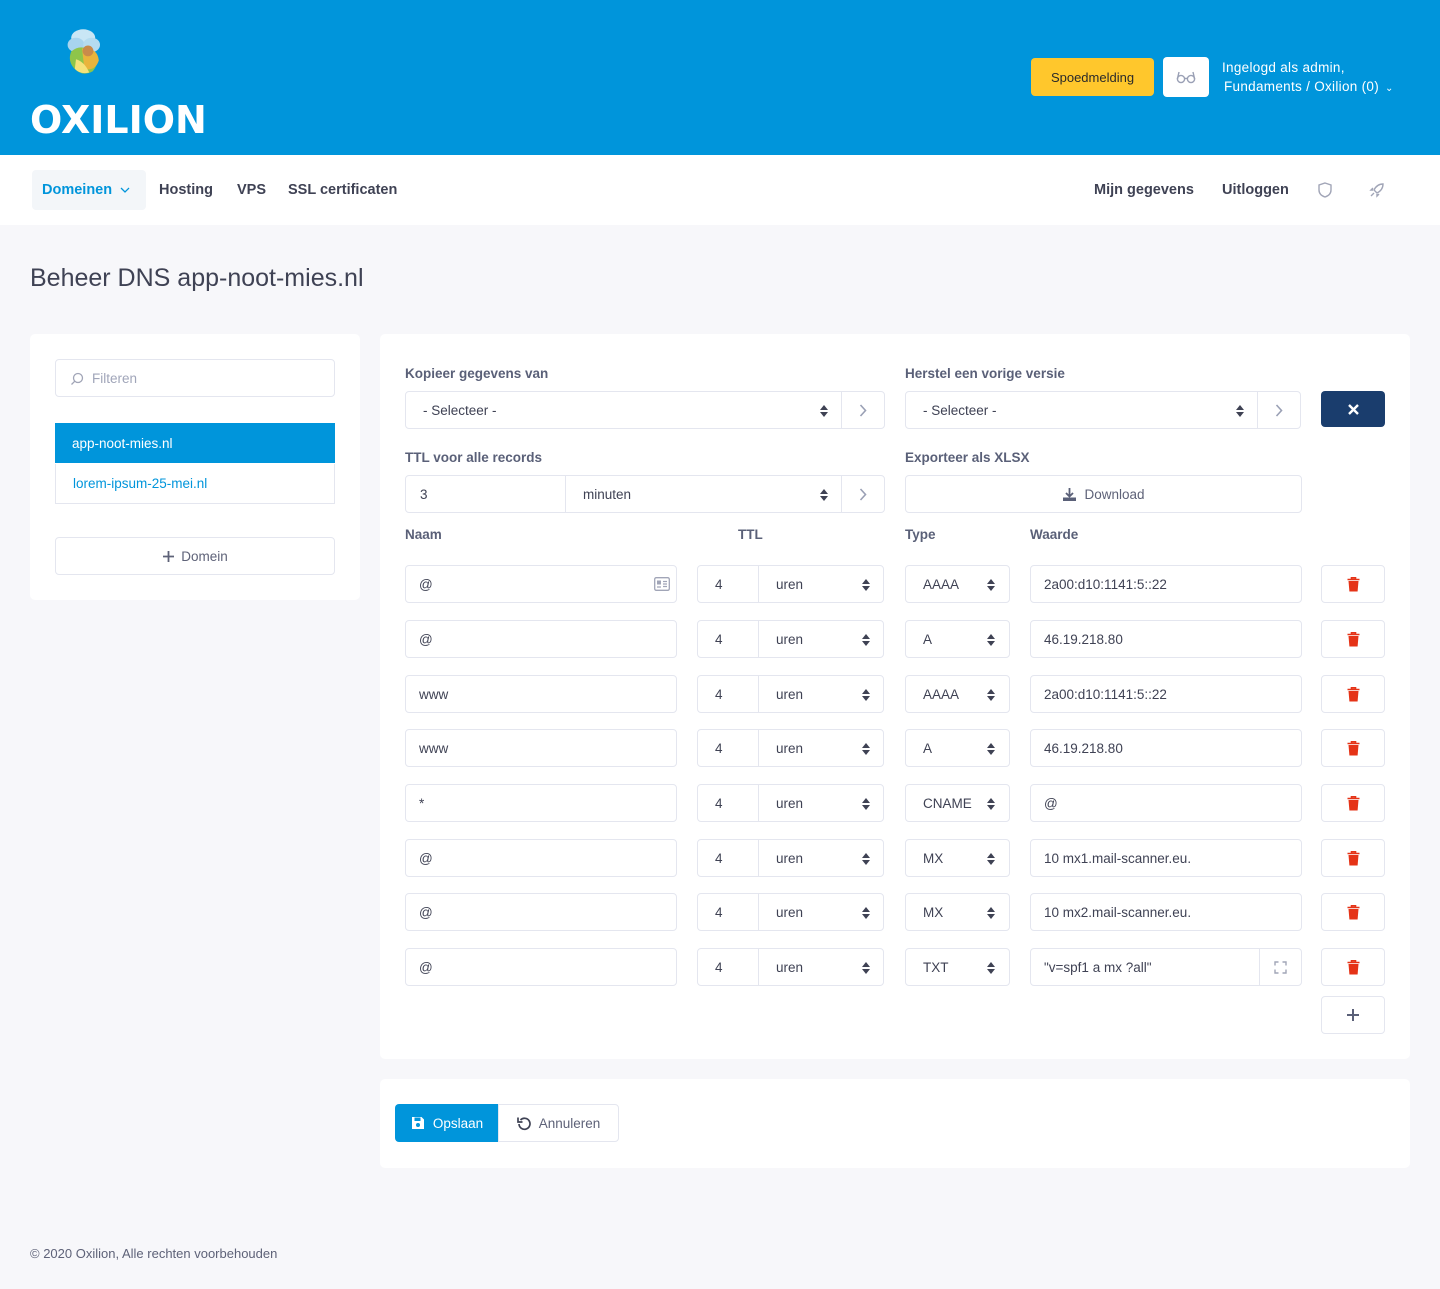  I want to click on urgent-report-button: Spoedmelding, so click(1092, 77).